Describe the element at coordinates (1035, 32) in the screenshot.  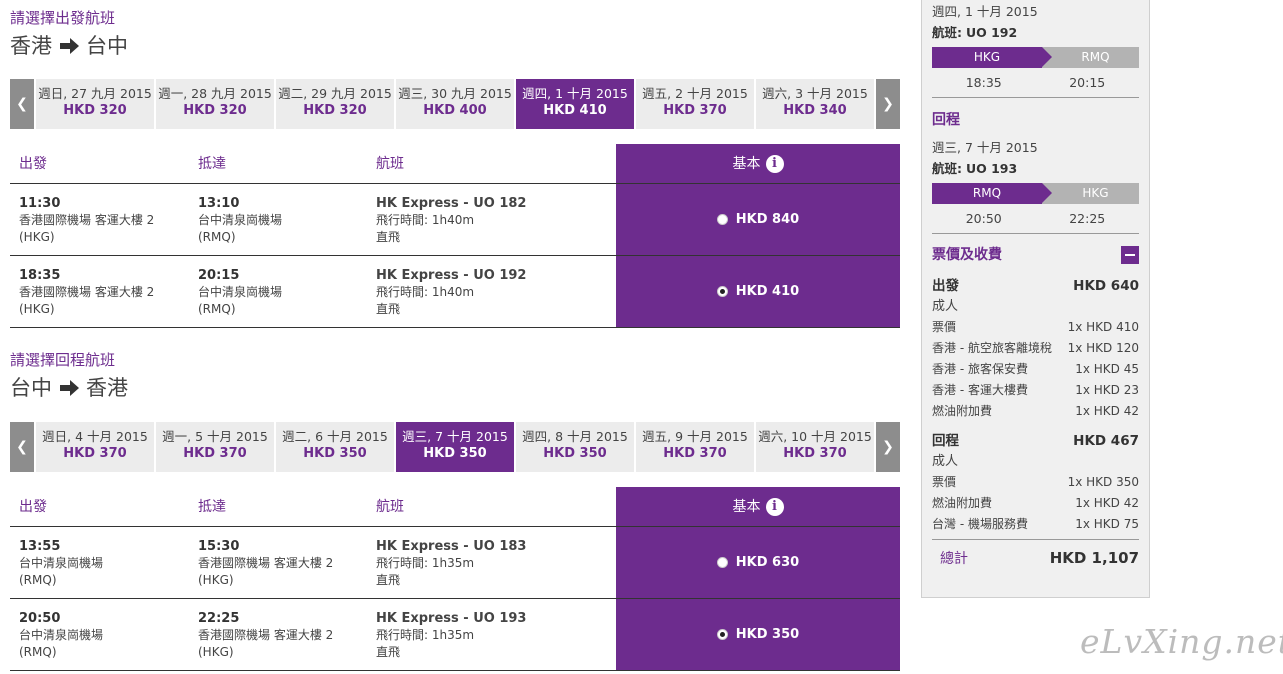
I see `summary-out-flight: 航班: UO 192` at that location.